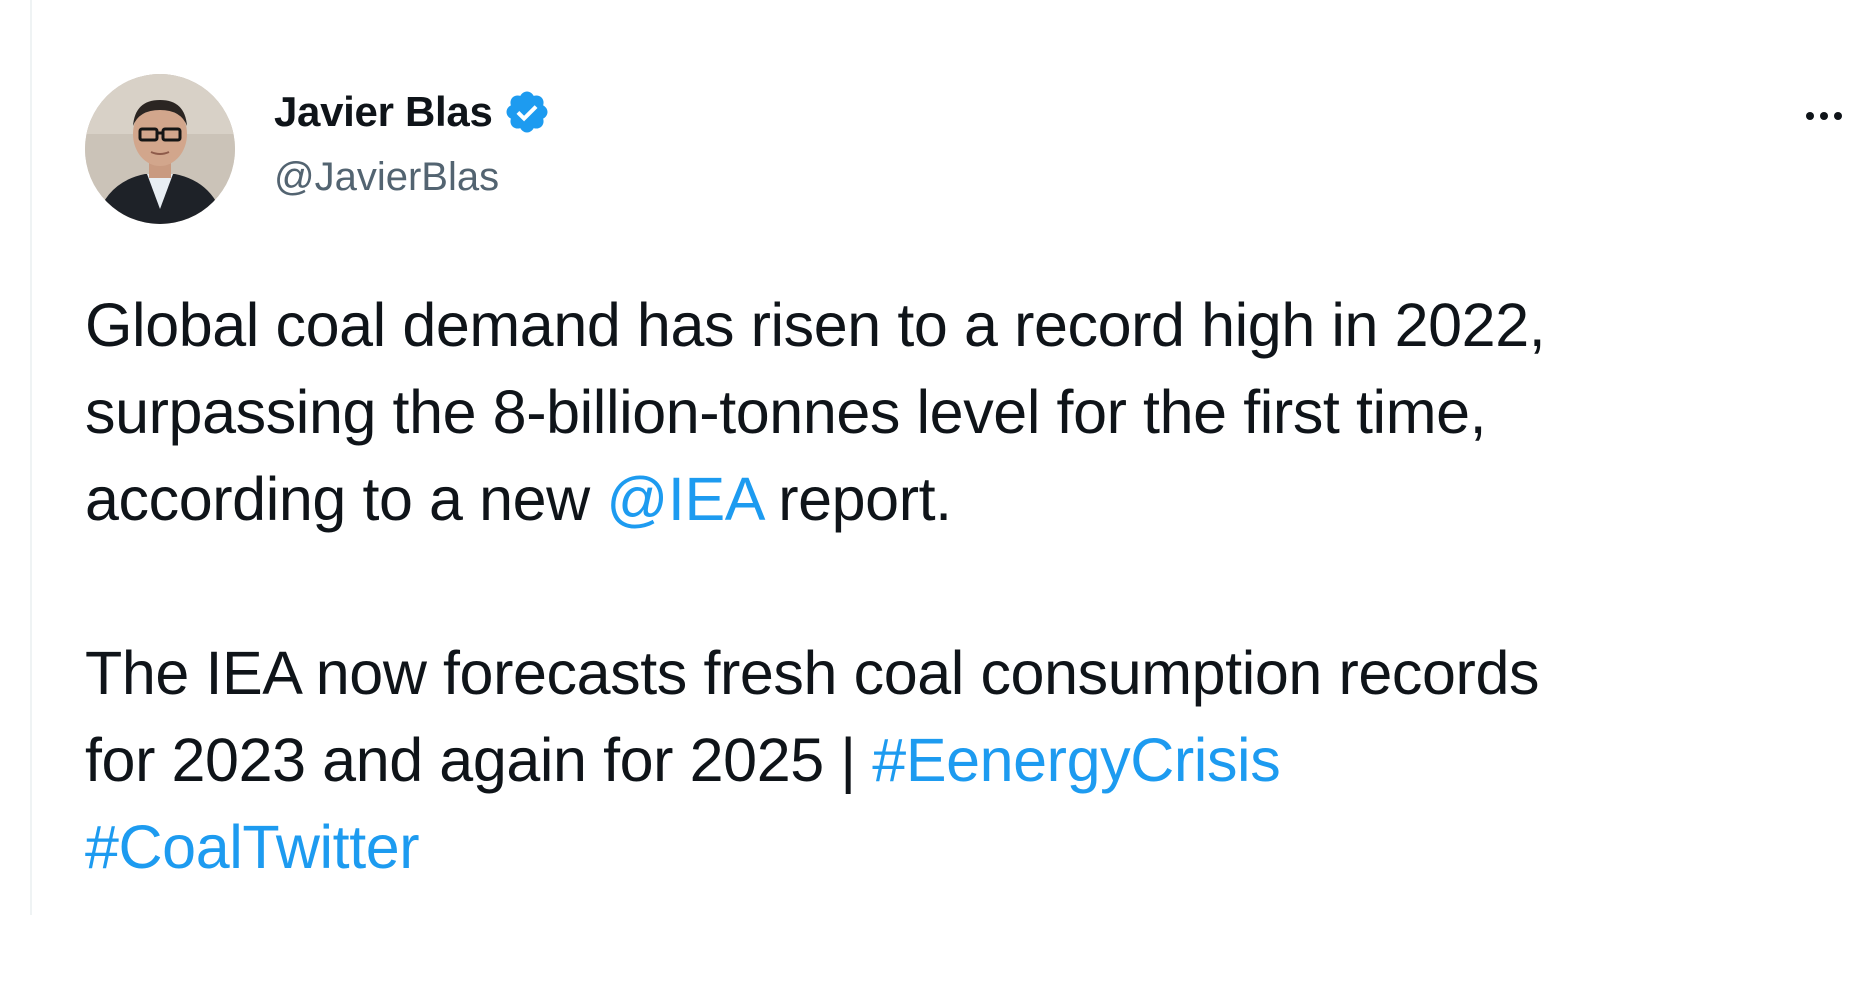 Image resolution: width=1865 pixels, height=991 pixels. I want to click on tweet-text-segment: report., so click(856, 499).